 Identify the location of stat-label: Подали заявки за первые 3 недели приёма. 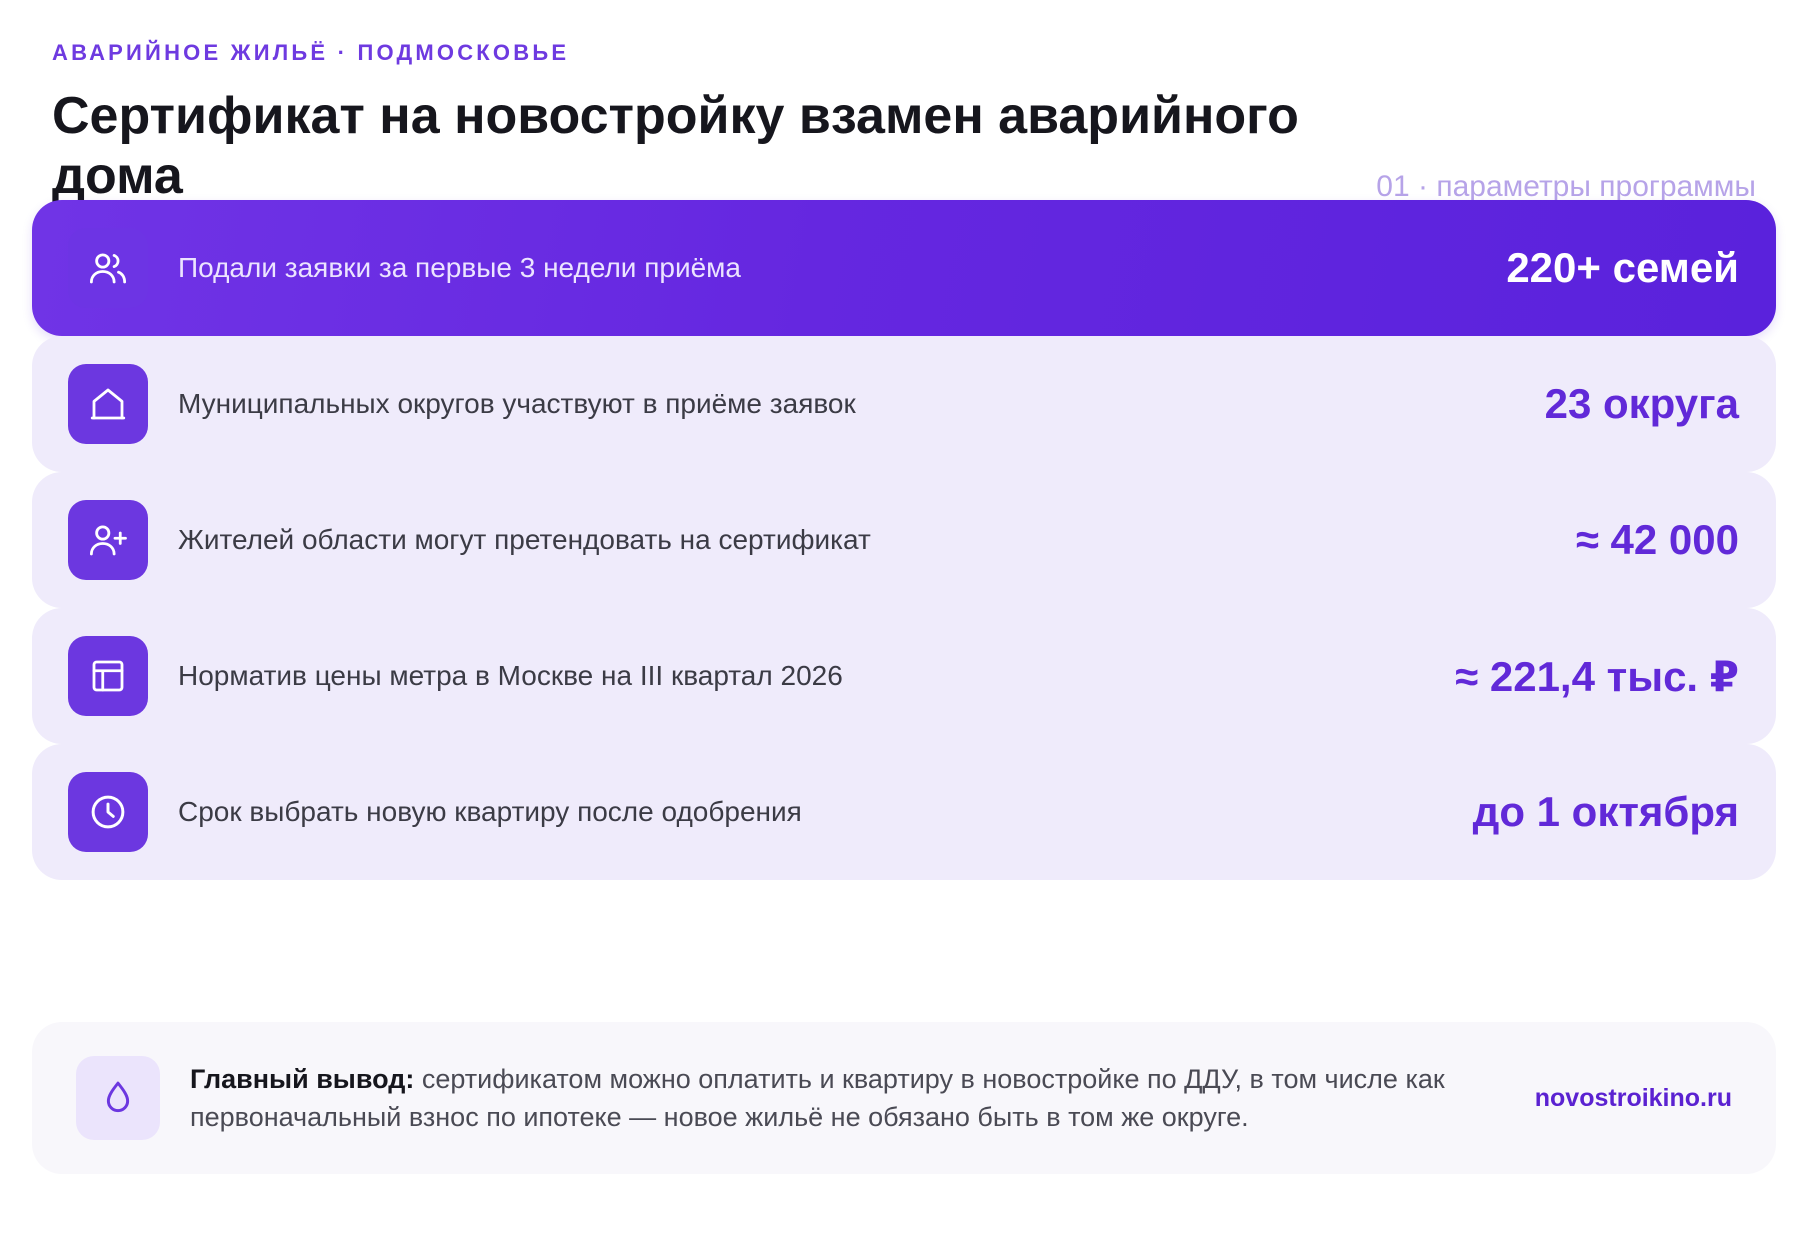
(459, 267).